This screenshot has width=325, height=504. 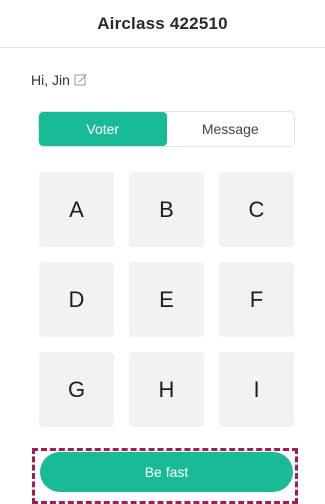 What do you see at coordinates (76, 389) in the screenshot?
I see `option-g-button: G` at bounding box center [76, 389].